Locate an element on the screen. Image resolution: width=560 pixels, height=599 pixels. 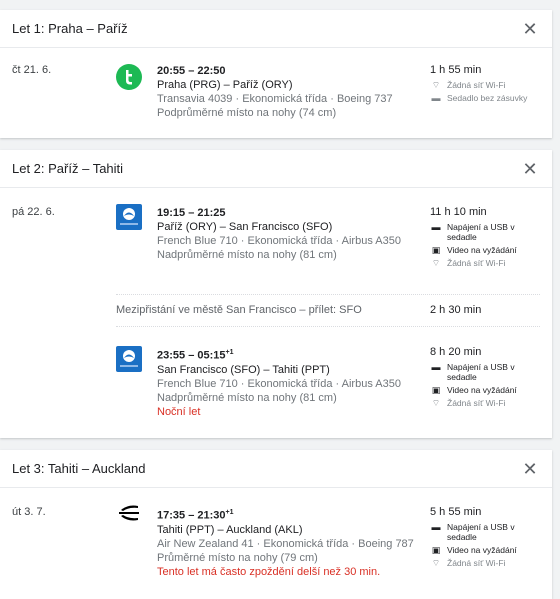
flight-route: Tahiti (PPT) – Auckland (AKL) is located at coordinates (230, 529).